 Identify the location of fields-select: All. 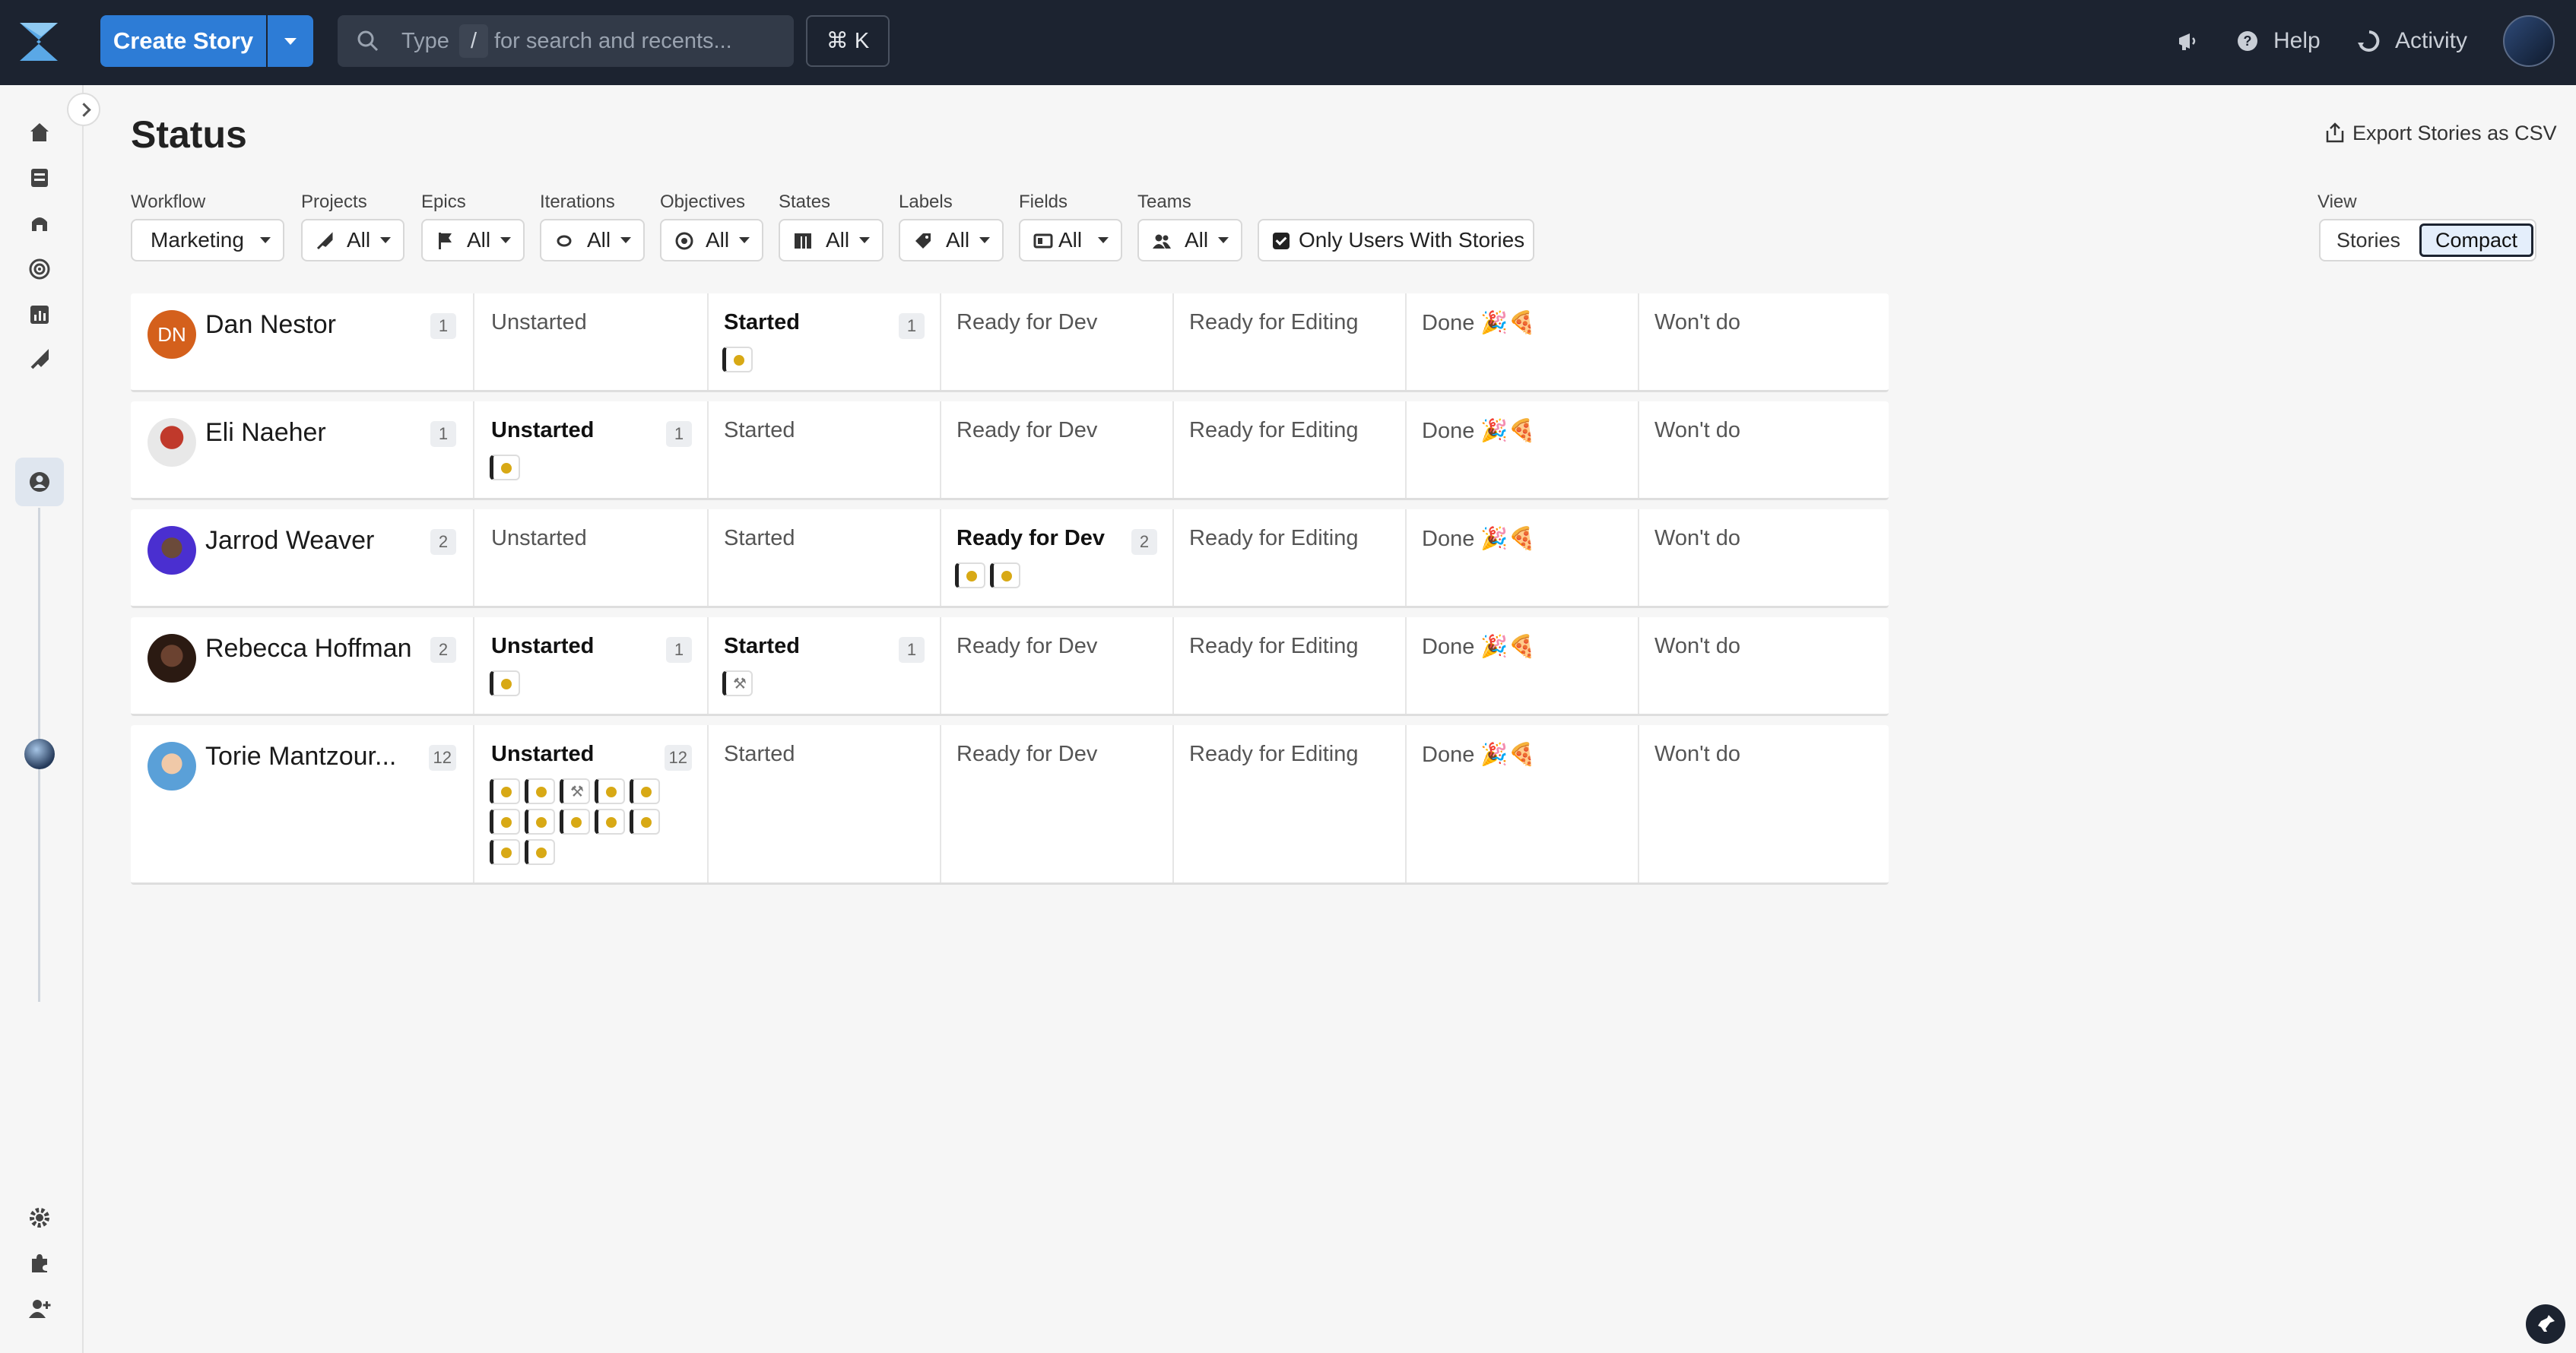
(1071, 240).